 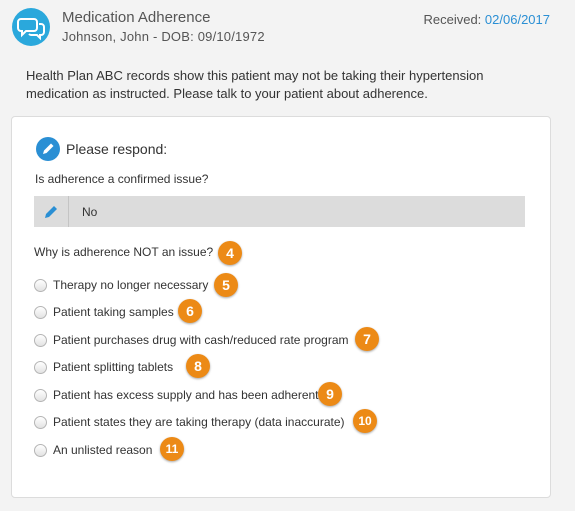 I want to click on received-info: Received: 02/06/2017, so click(x=486, y=19).